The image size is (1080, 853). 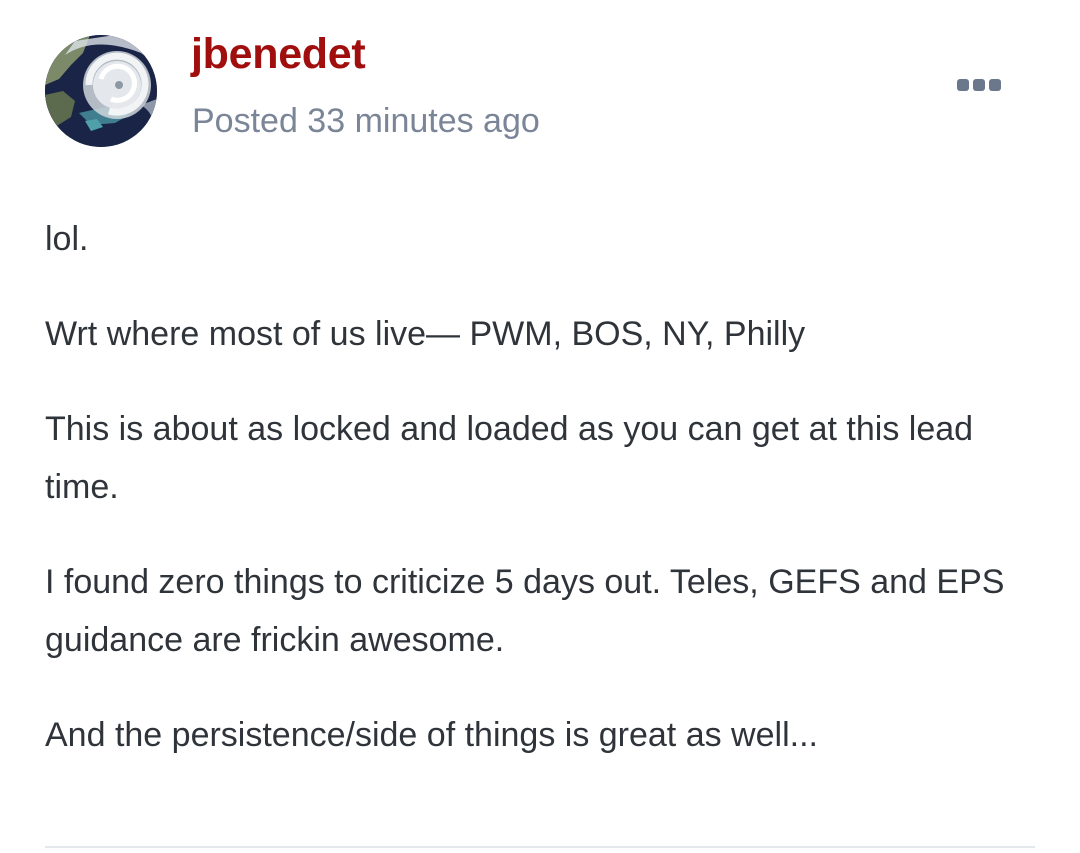 I want to click on avatar, so click(x=101, y=91).